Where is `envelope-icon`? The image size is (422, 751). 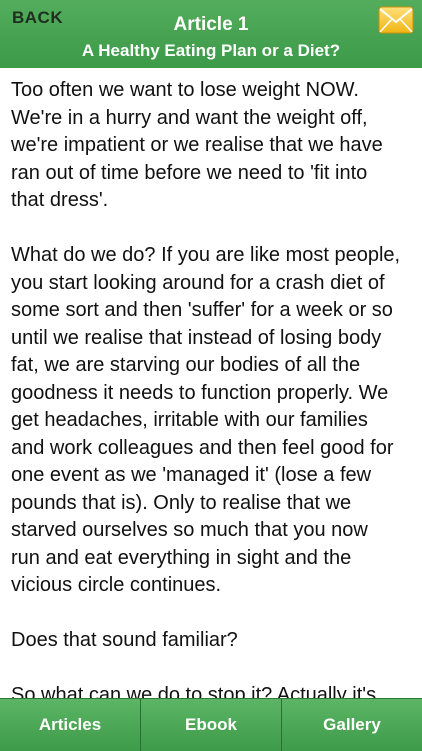 envelope-icon is located at coordinates (396, 20).